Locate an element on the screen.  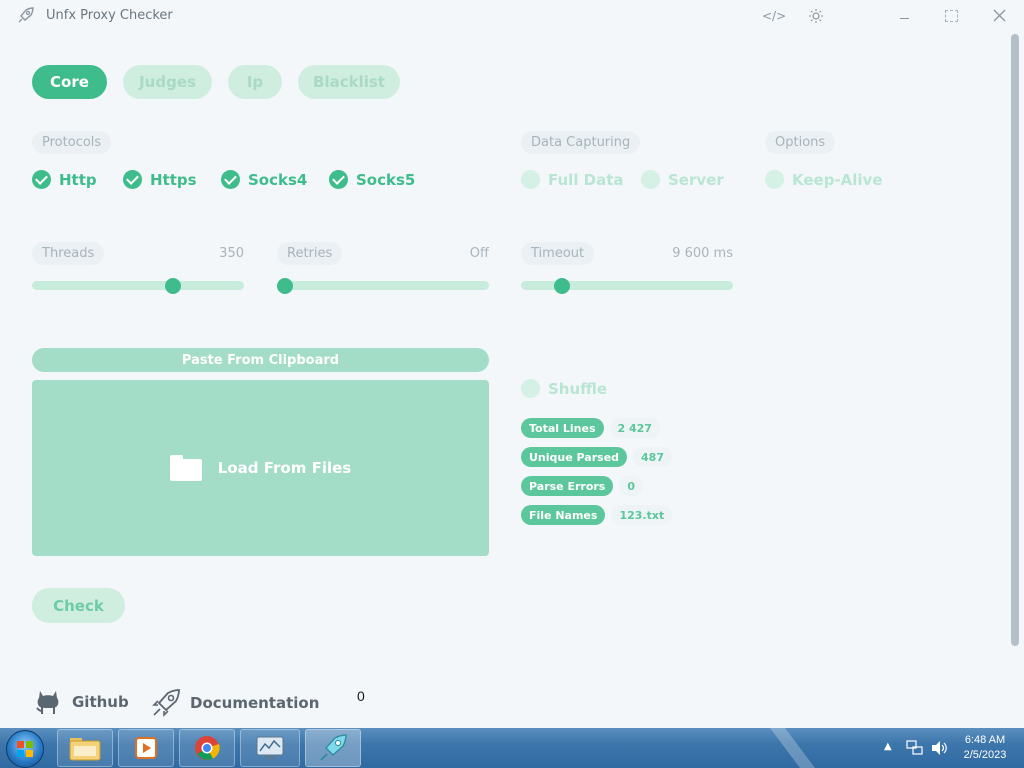
stat-row-file-names: File Names 123.txt is located at coordinates (597, 515).